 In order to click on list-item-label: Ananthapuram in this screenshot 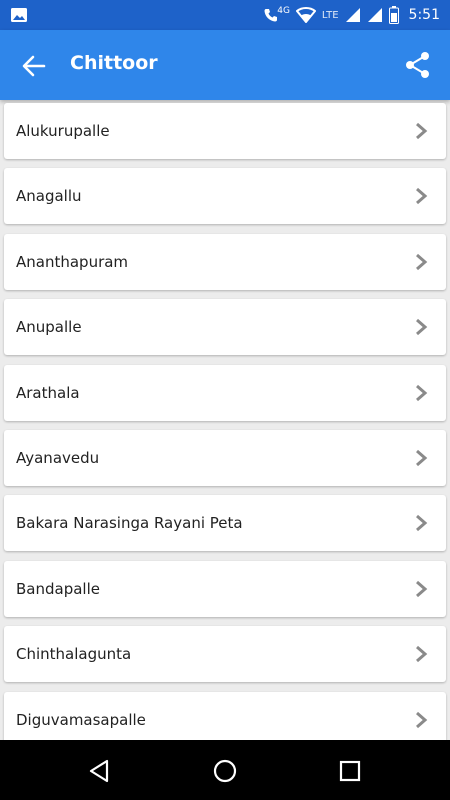, I will do `click(72, 261)`.